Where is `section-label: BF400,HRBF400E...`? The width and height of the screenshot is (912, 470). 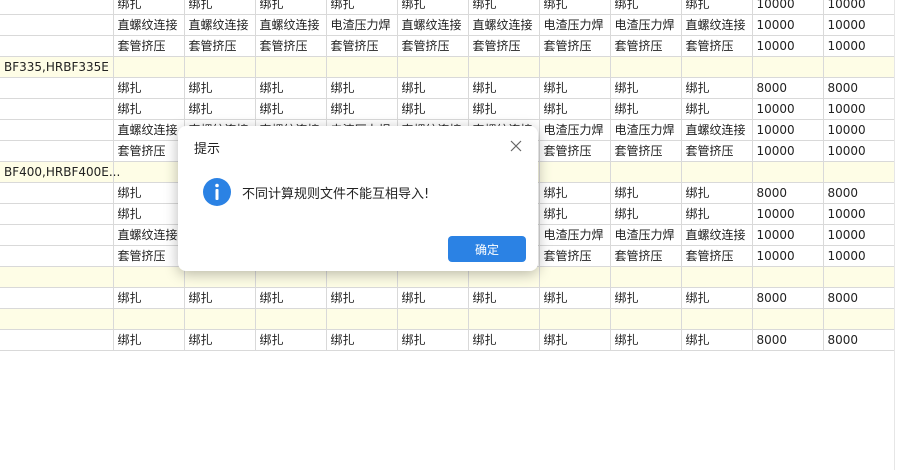
section-label: BF400,HRBF400E... is located at coordinates (60, 172).